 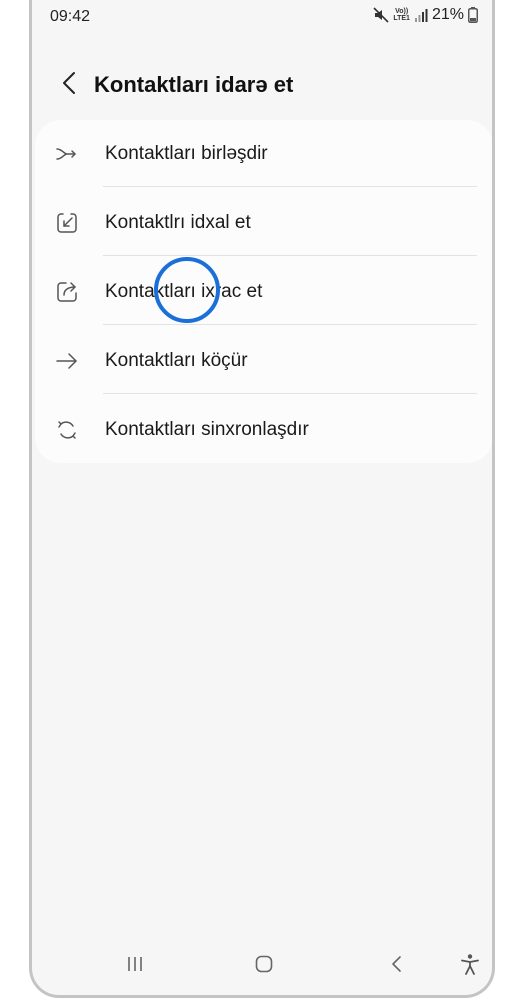 What do you see at coordinates (381, 15) in the screenshot?
I see `mute-icon` at bounding box center [381, 15].